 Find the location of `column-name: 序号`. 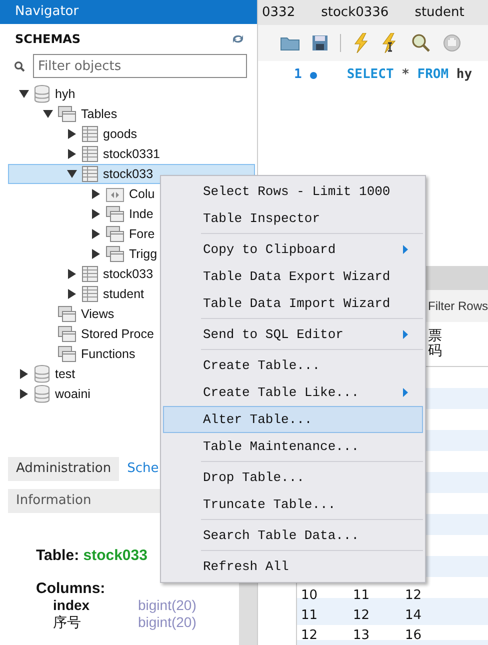

column-name: 序号 is located at coordinates (67, 622).